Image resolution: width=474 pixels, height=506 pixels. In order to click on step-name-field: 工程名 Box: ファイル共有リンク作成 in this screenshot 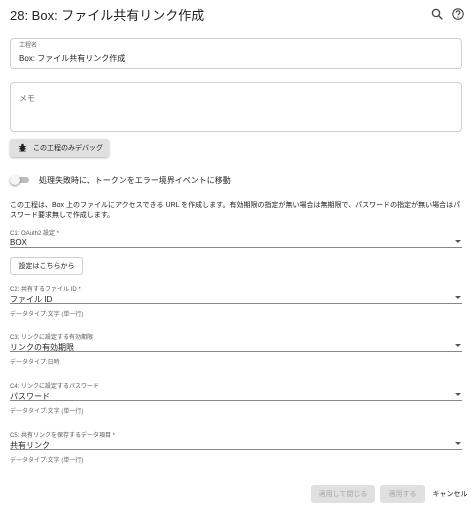, I will do `click(236, 53)`.